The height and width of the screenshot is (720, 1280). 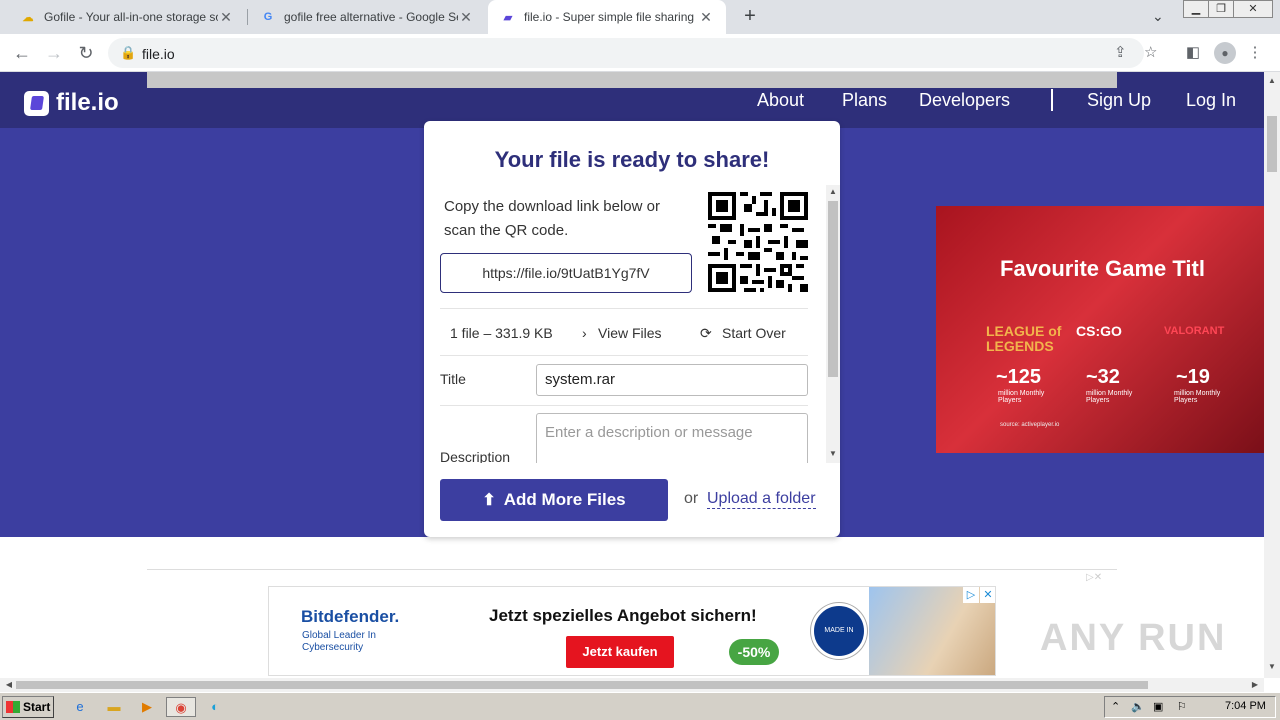 I want to click on ad-headline: Jetzt spezielles Angebot sichern!, so click(x=623, y=615).